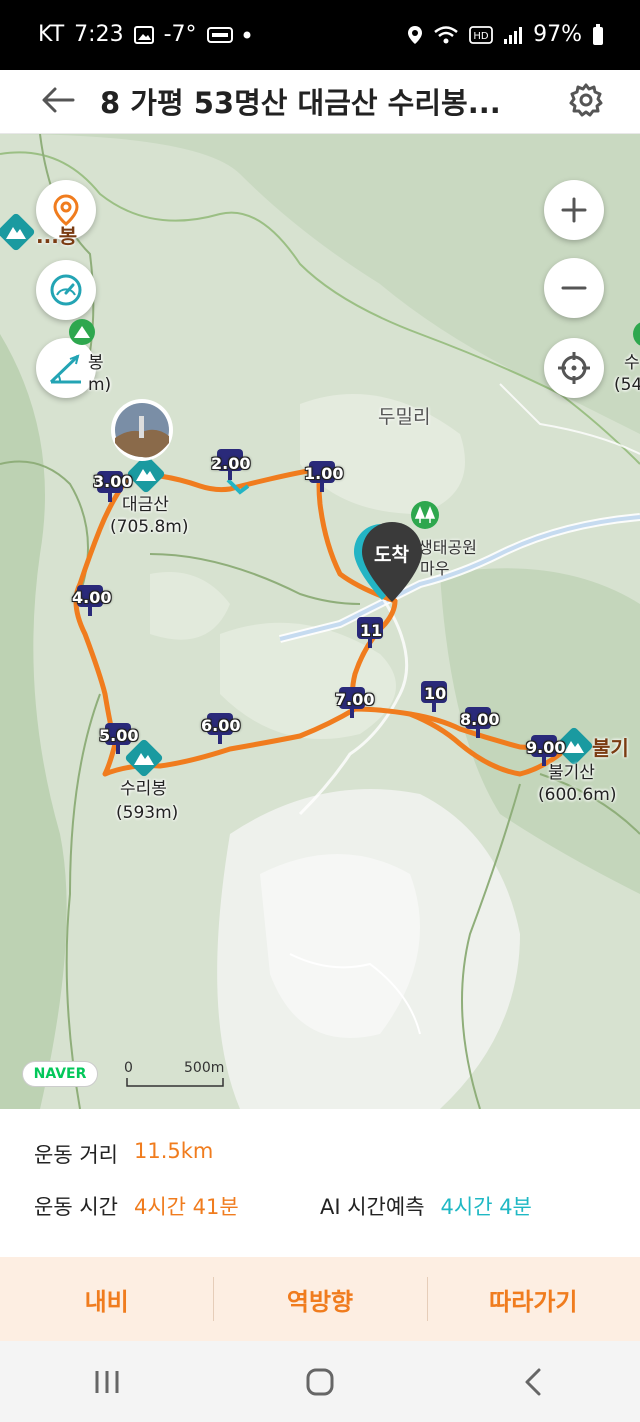 This screenshot has width=640, height=1422. I want to click on recent-apps-icon, so click(107, 1381).